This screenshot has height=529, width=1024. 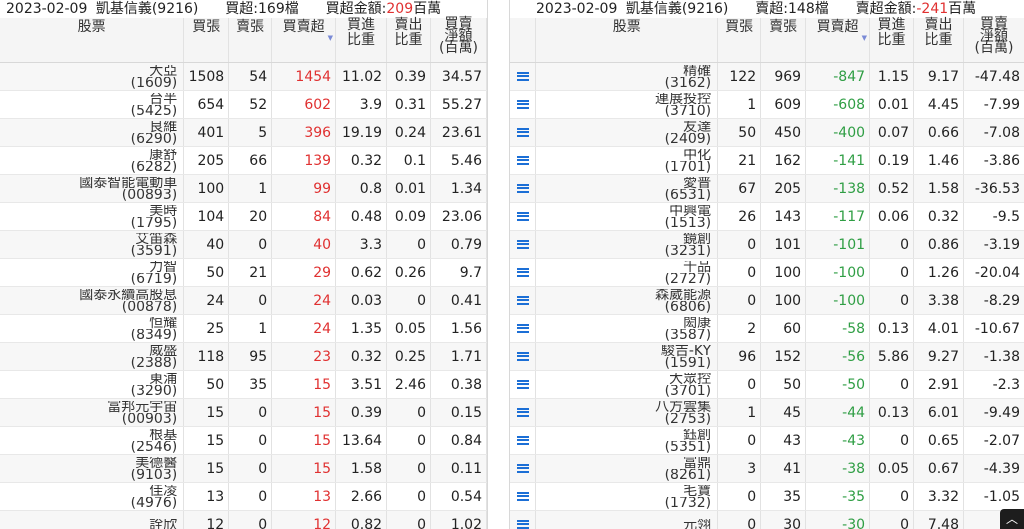 What do you see at coordinates (243, 468) in the screenshot?
I see `table-row: 美德醫 (9103) 15 0 15 1.58 0 0.11` at bounding box center [243, 468].